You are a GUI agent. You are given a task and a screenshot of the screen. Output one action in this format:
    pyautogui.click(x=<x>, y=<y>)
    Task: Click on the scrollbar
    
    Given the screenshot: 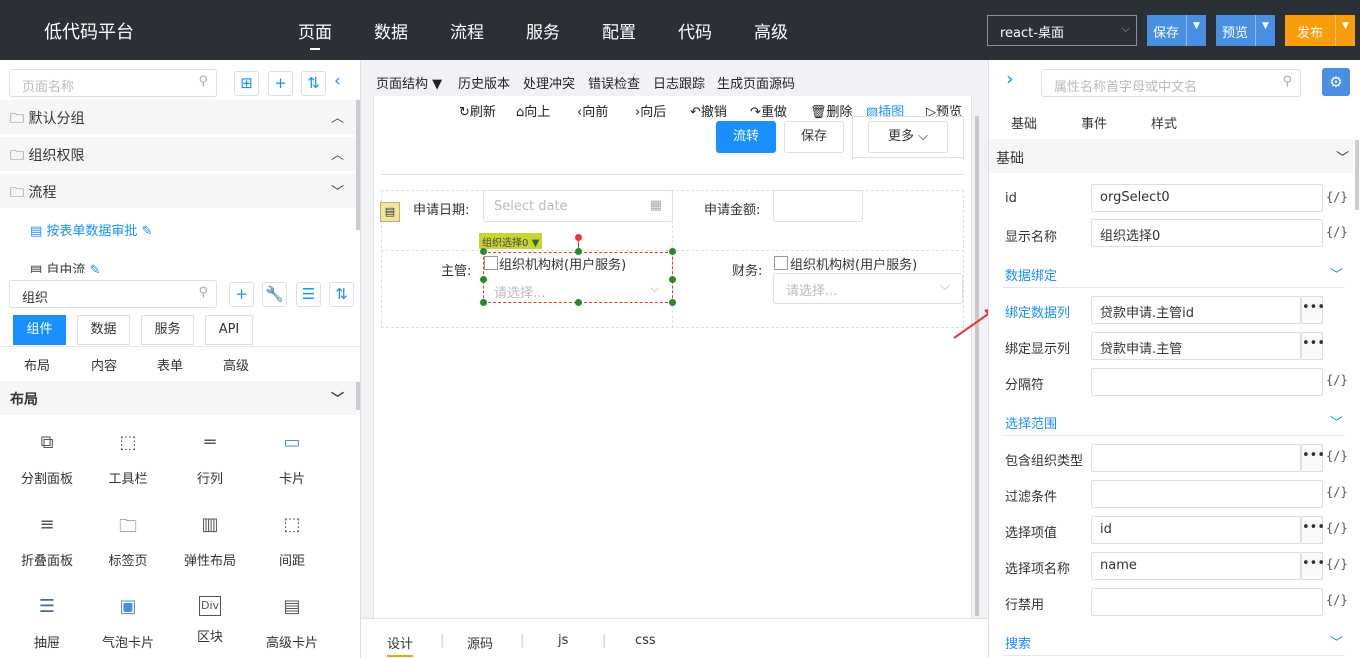 What is the action you would take?
    pyautogui.click(x=1357, y=175)
    